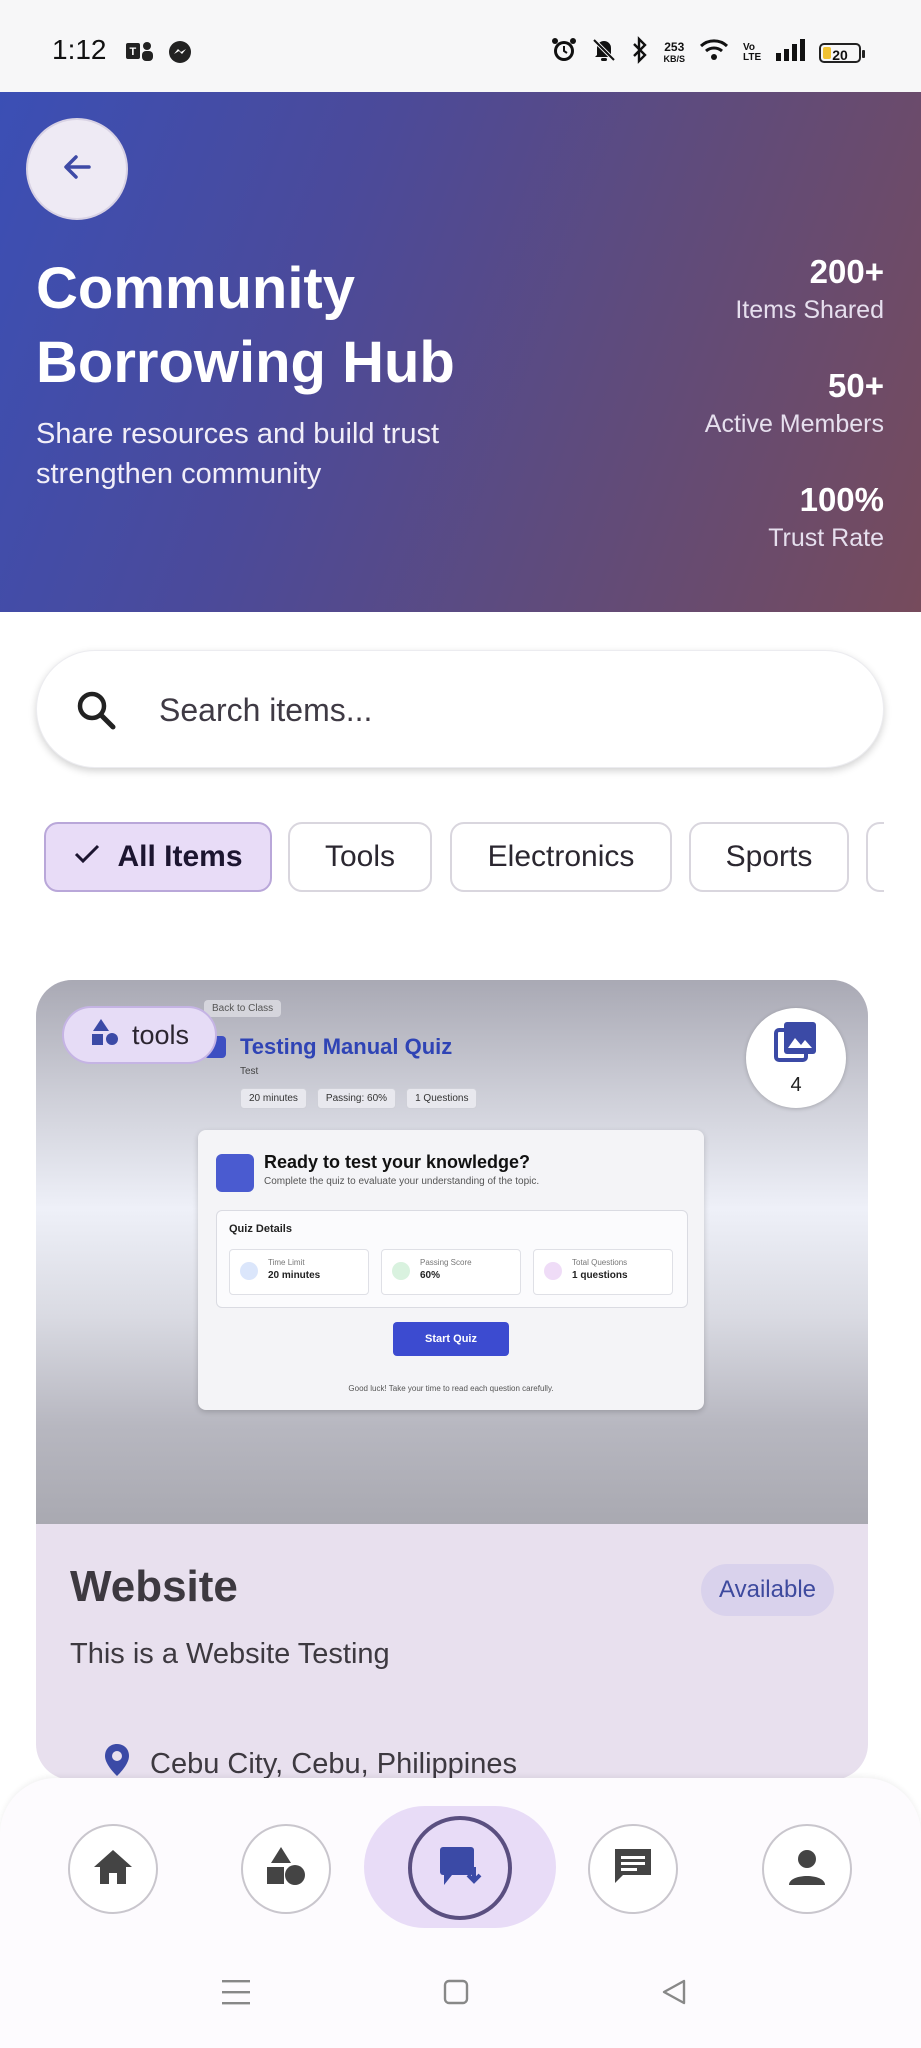  I want to click on nav-borrow, so click(460, 1868).